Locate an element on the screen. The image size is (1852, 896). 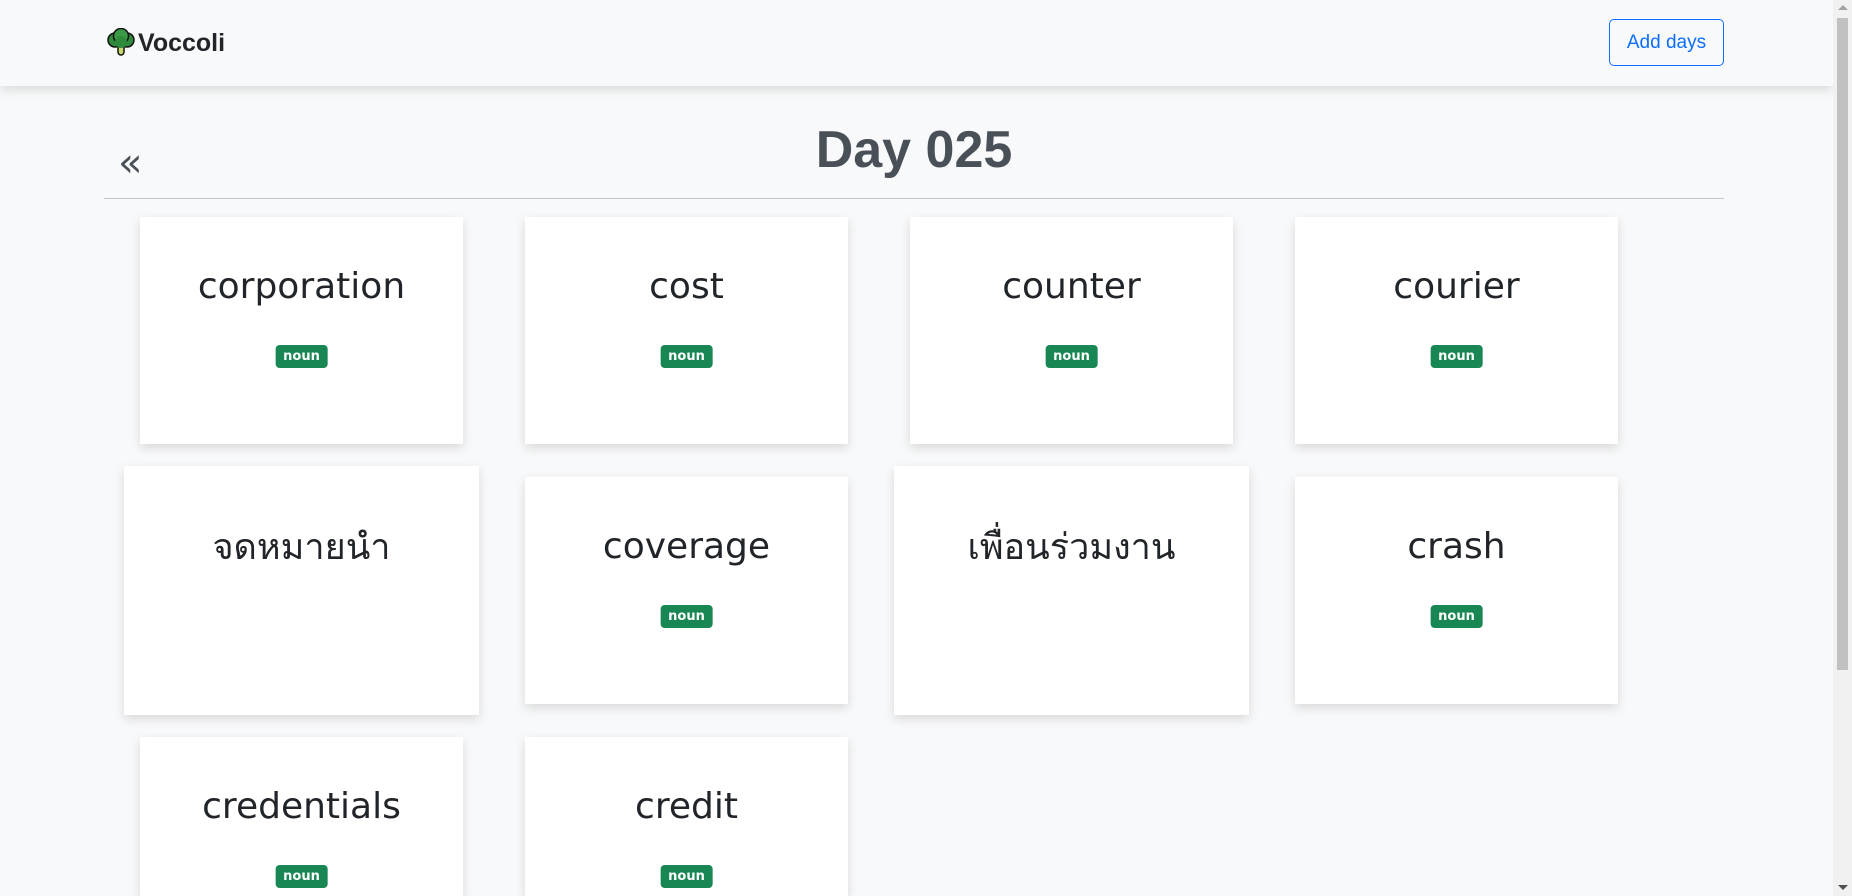
word-text: เพื่อนร่วมงาน is located at coordinates (1071, 547).